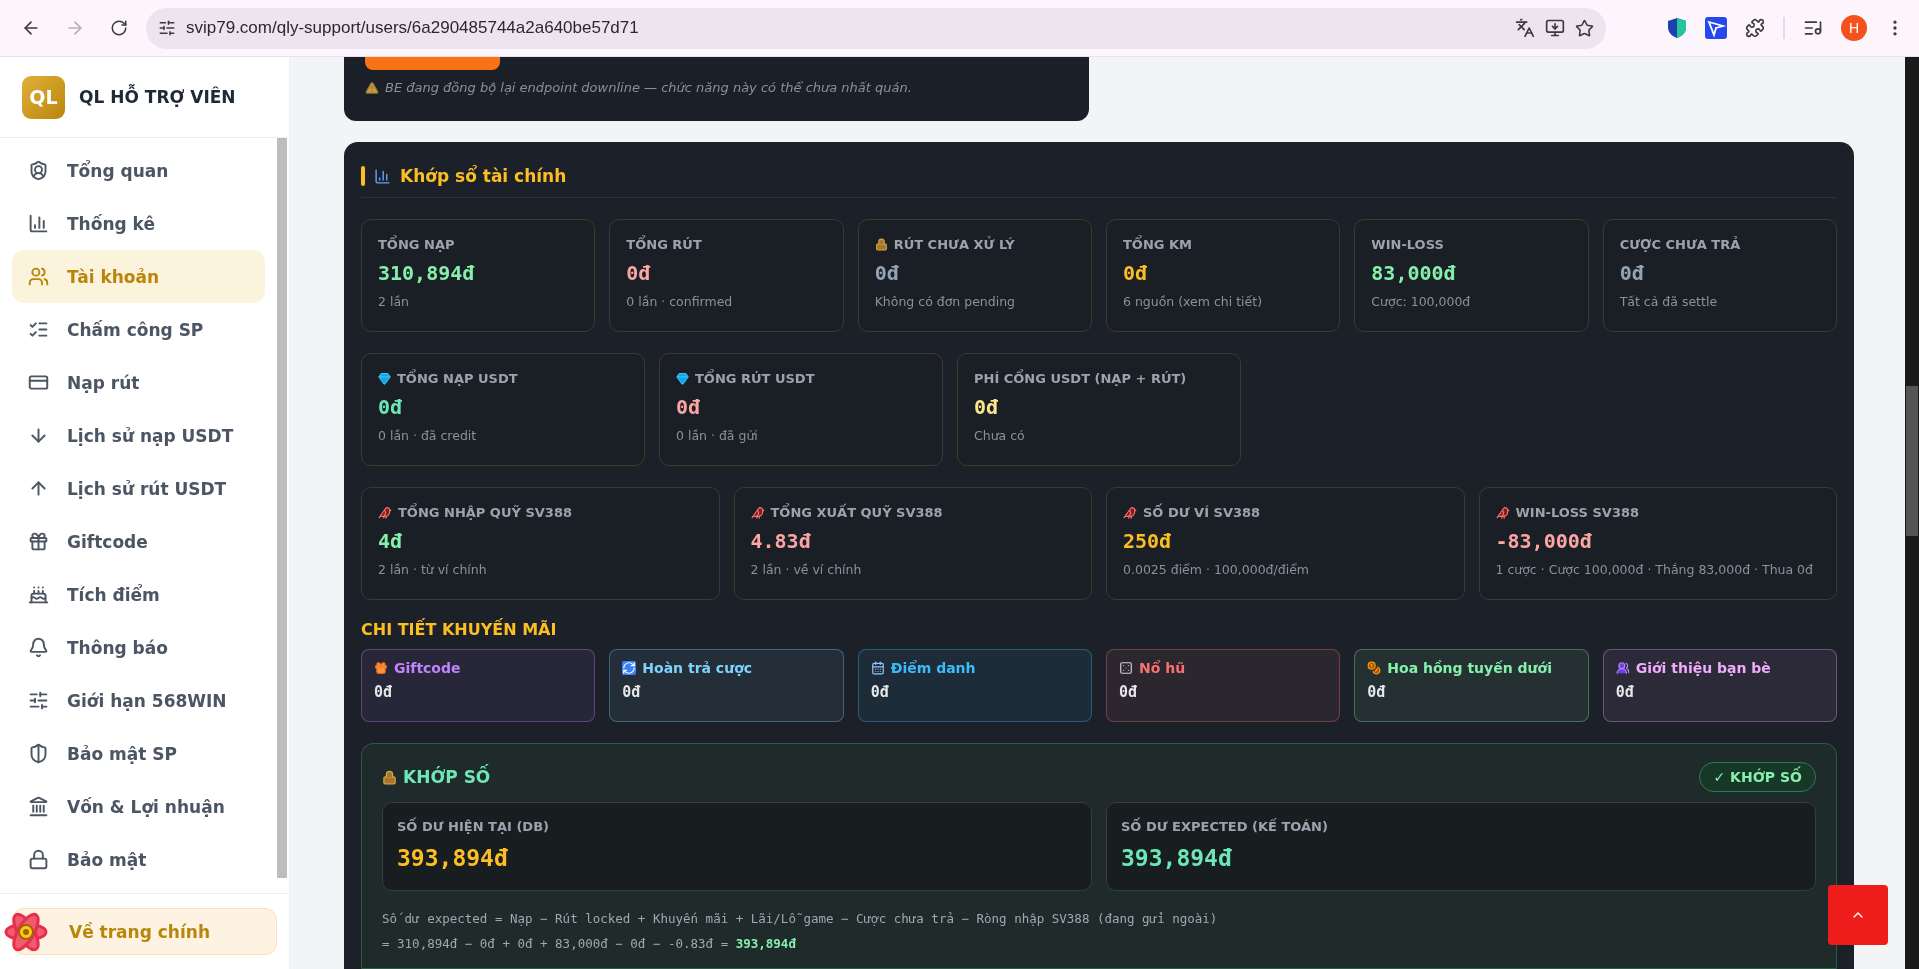 The width and height of the screenshot is (1919, 969). I want to click on sidebar-item: Giới hạn 568WIN, so click(138, 700).